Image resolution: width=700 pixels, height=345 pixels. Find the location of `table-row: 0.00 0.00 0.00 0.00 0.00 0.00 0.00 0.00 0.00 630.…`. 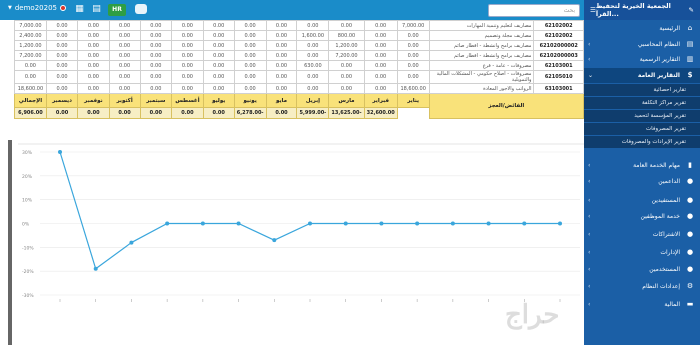

table-row: 0.00 0.00 0.00 0.00 0.00 0.00 0.00 0.00 0.00 630.… is located at coordinates (299, 65).